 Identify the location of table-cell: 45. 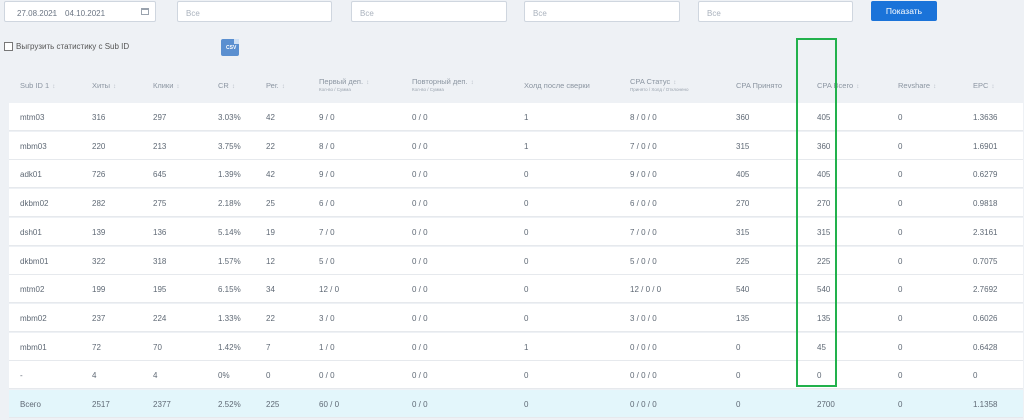
(821, 347).